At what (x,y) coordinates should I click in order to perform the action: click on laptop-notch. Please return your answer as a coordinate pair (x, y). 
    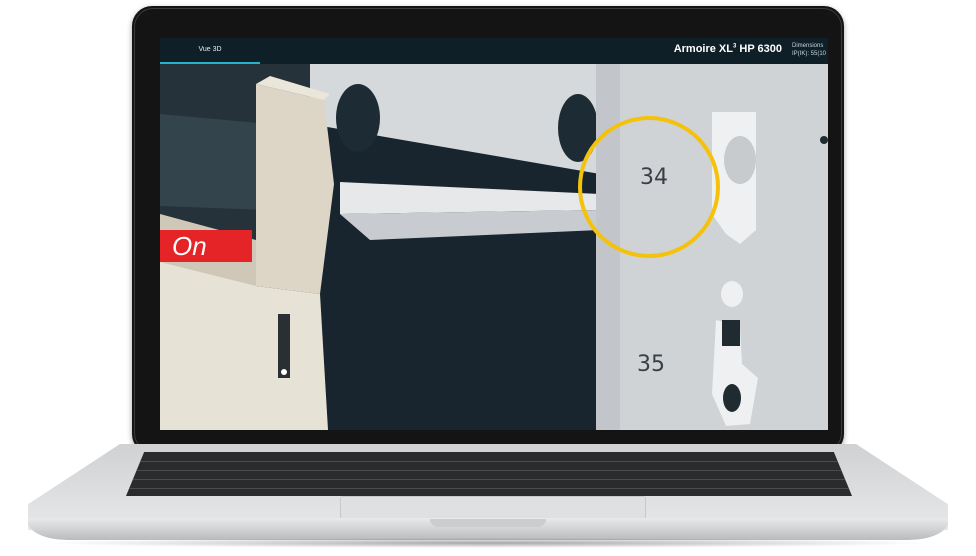
    Looking at the image, I should click on (488, 523).